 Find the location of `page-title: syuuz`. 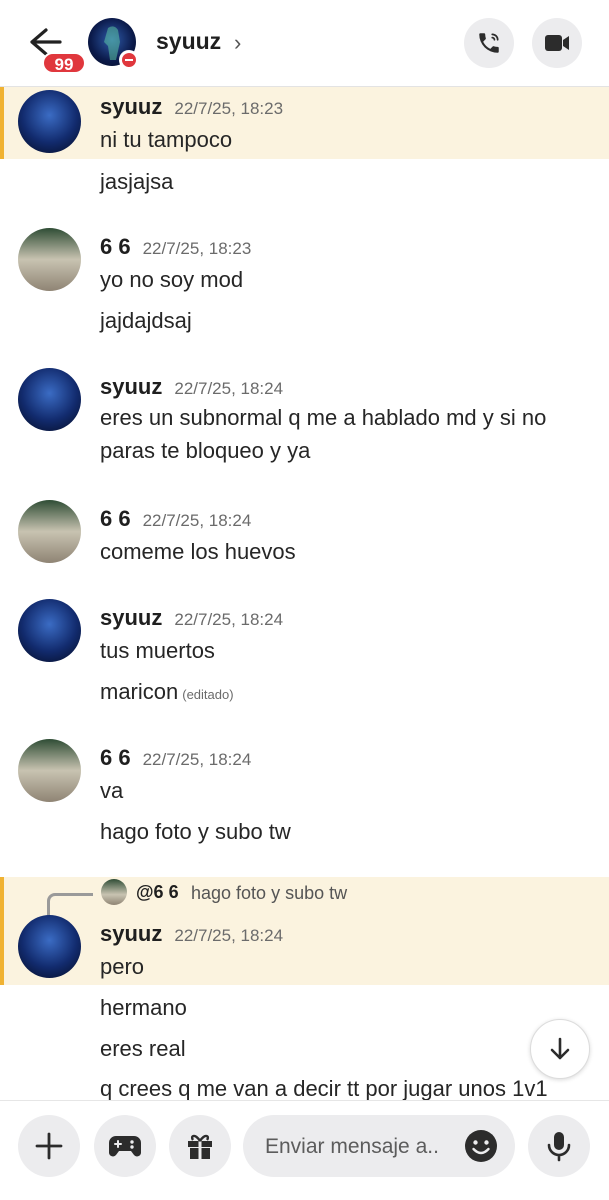

page-title: syuuz is located at coordinates (188, 41).